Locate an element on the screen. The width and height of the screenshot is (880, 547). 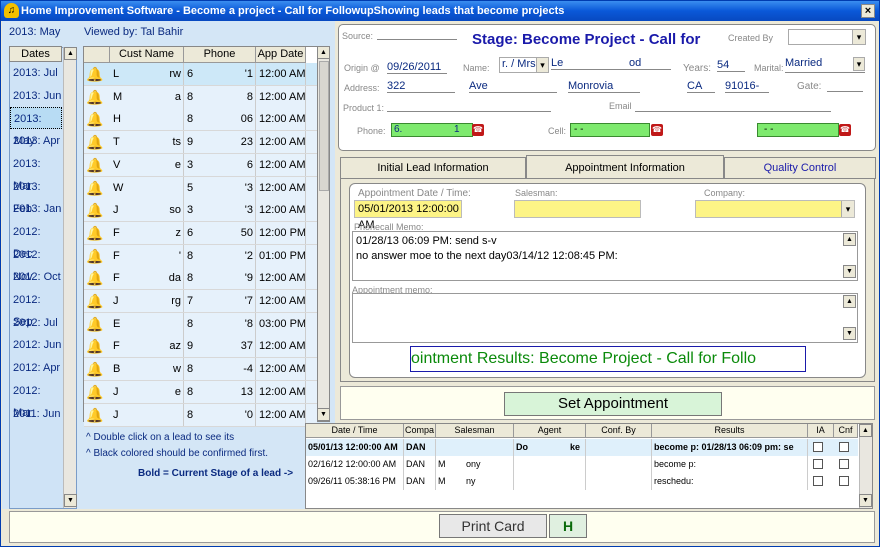
date-item: 2013: Mar is located at coordinates (36, 172).